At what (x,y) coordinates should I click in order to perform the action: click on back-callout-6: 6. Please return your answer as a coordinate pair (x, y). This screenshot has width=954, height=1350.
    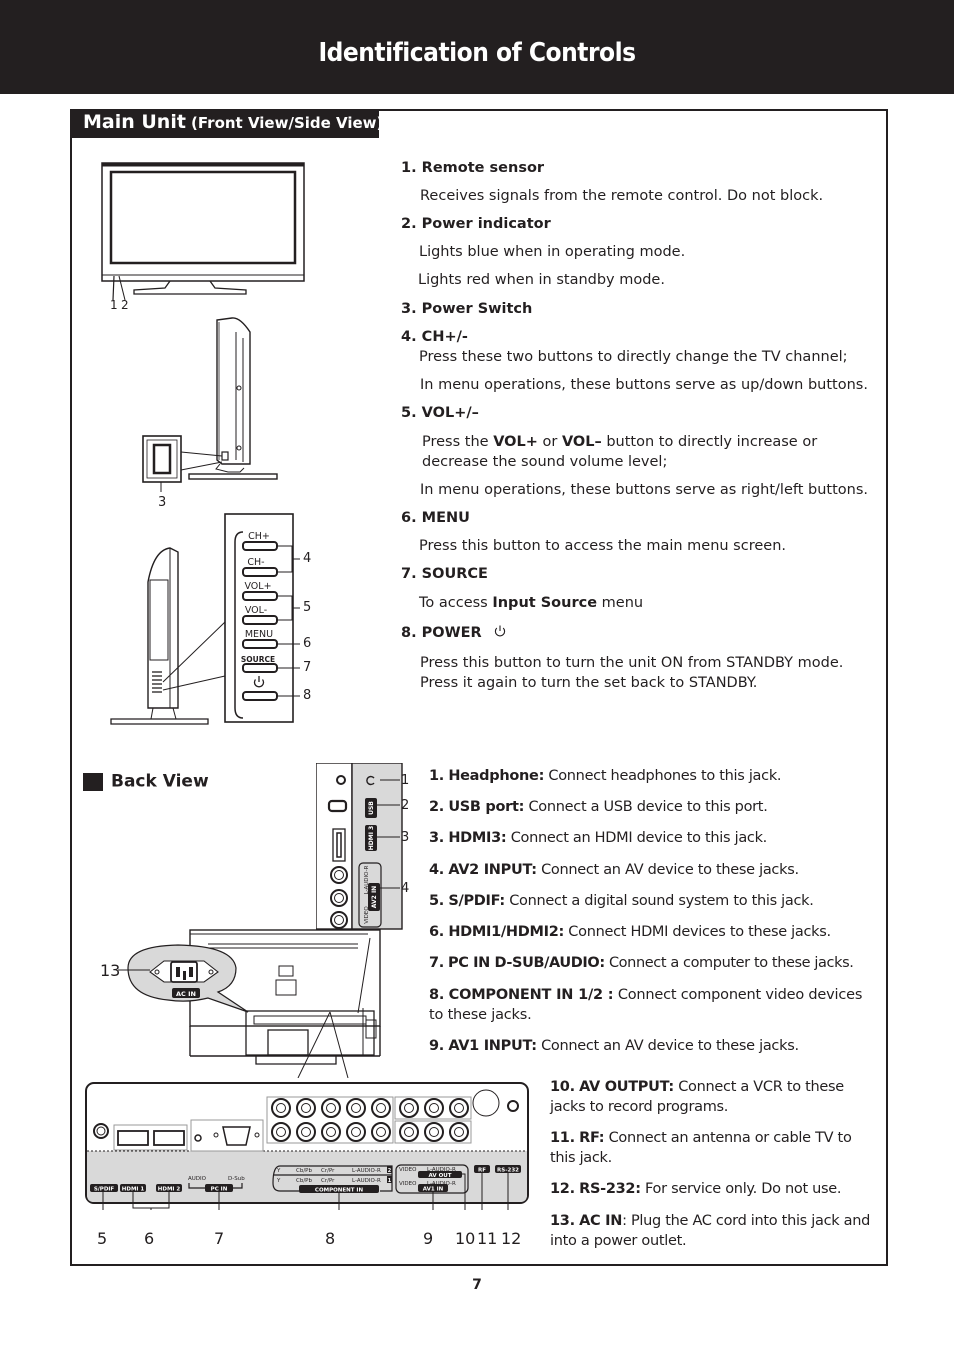
    Looking at the image, I should click on (149, 1238).